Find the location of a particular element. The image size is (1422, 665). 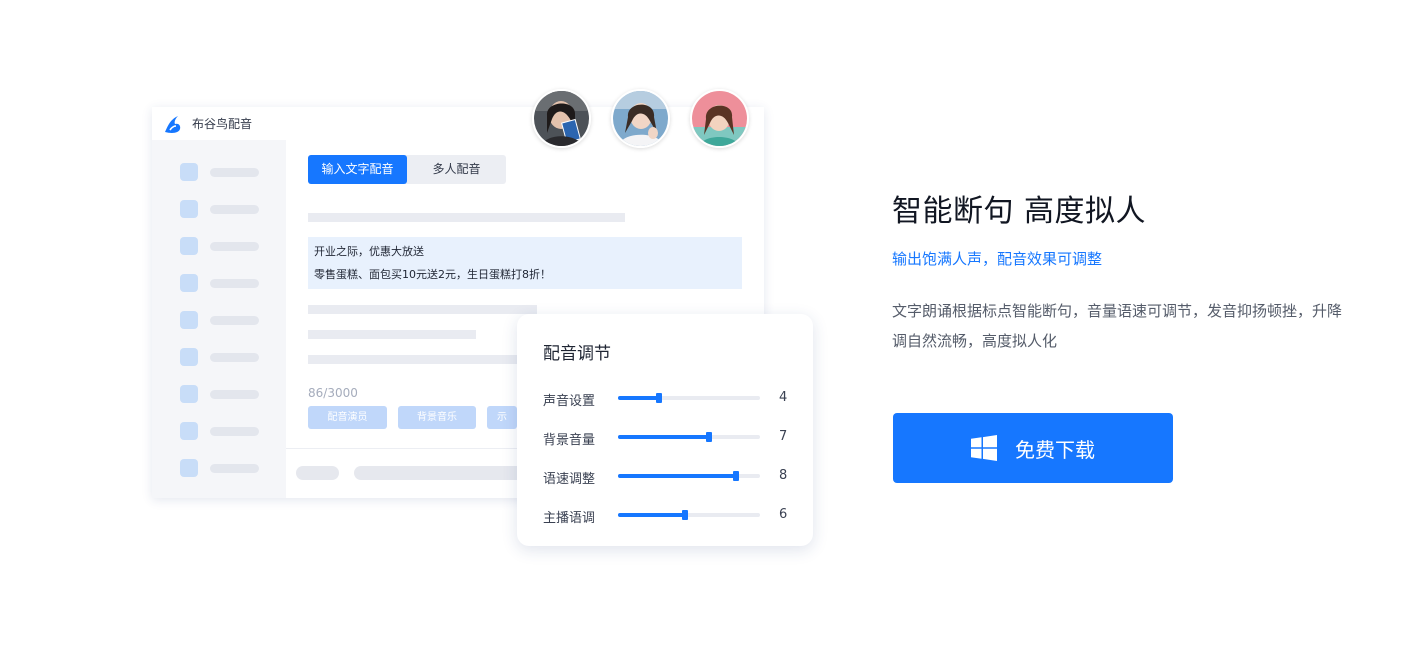

windows-icon is located at coordinates (984, 448).